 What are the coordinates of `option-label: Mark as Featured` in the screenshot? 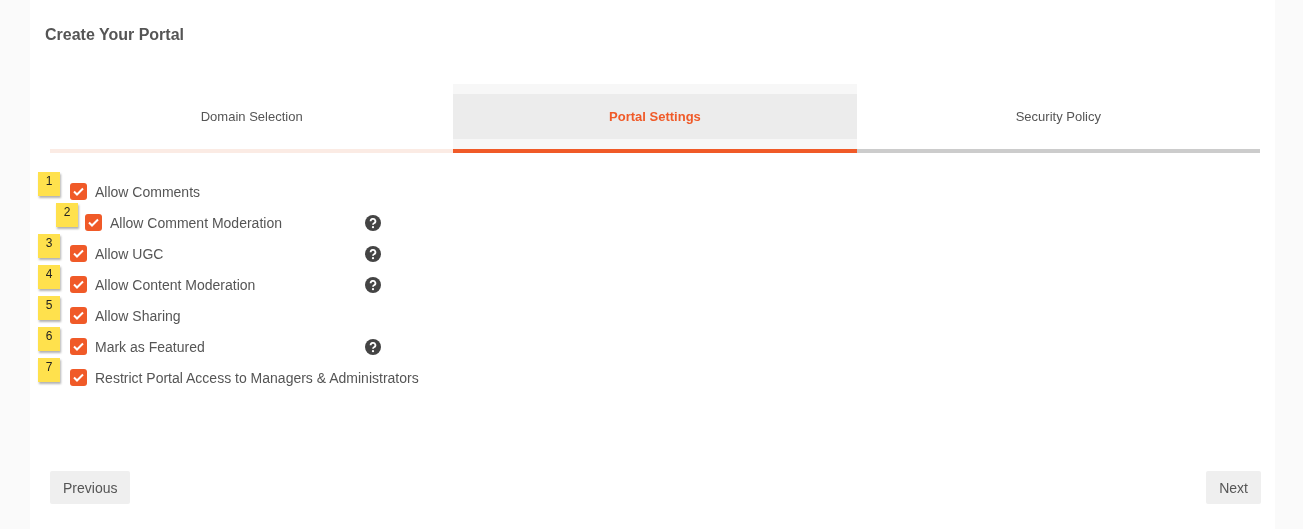 It's located at (150, 346).